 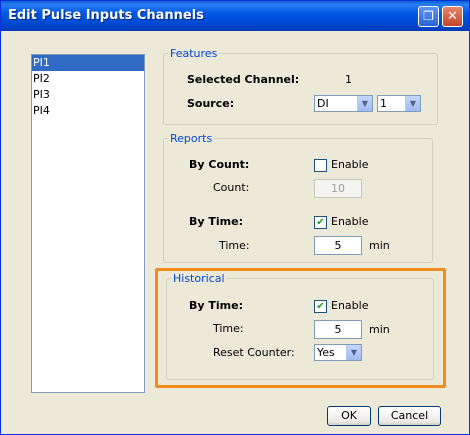 What do you see at coordinates (88, 95) in the screenshot?
I see `channel-item-pi3: PI3` at bounding box center [88, 95].